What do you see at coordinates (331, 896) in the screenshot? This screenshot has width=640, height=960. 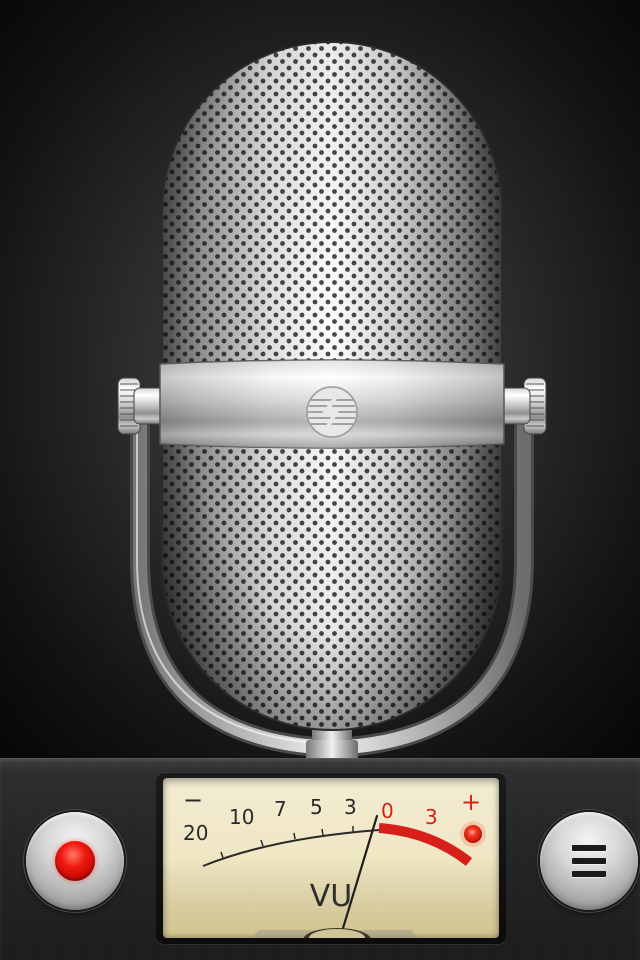 I see `vu-label: VU` at bounding box center [331, 896].